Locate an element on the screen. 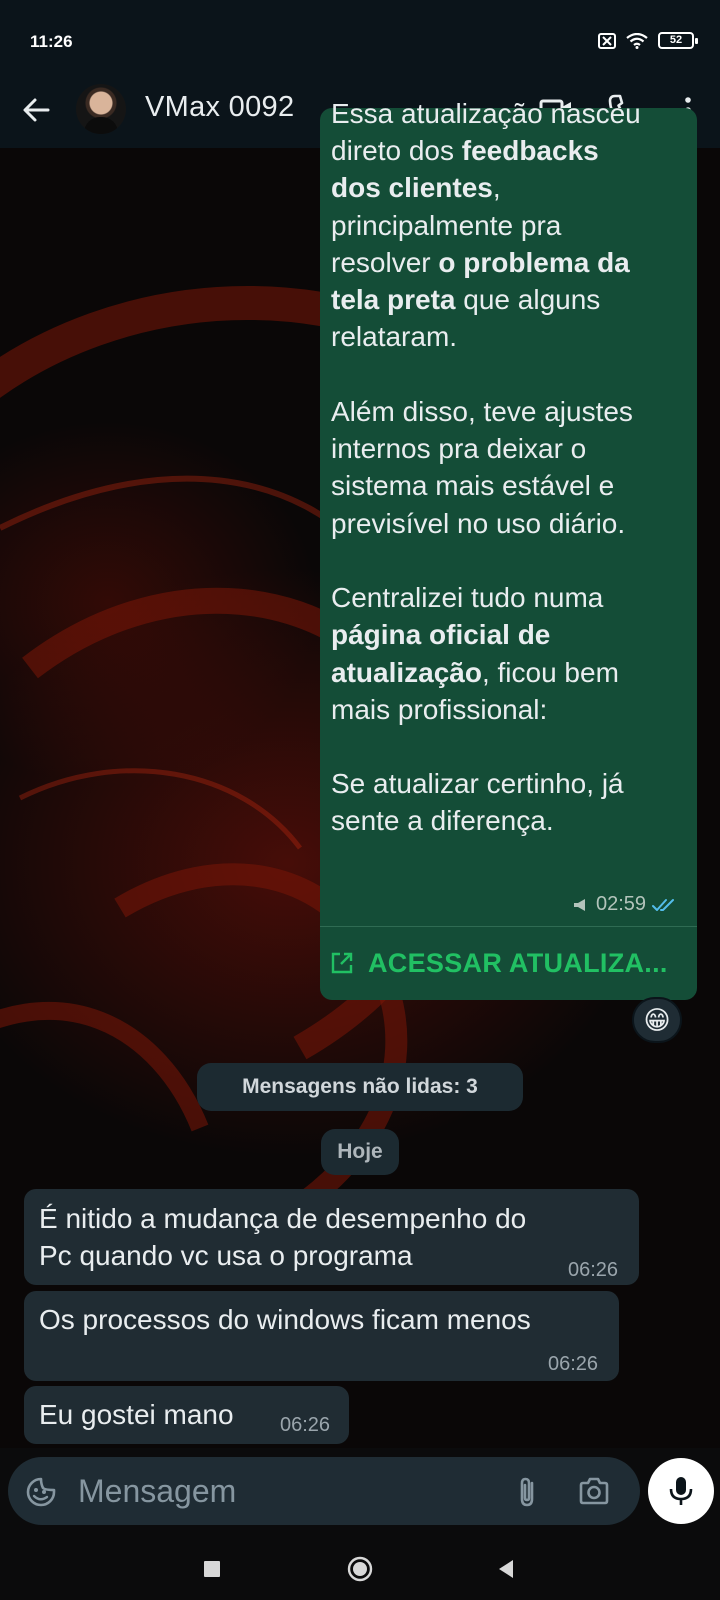  incoming-message-line: Eu gostei mano is located at coordinates (136, 1414).